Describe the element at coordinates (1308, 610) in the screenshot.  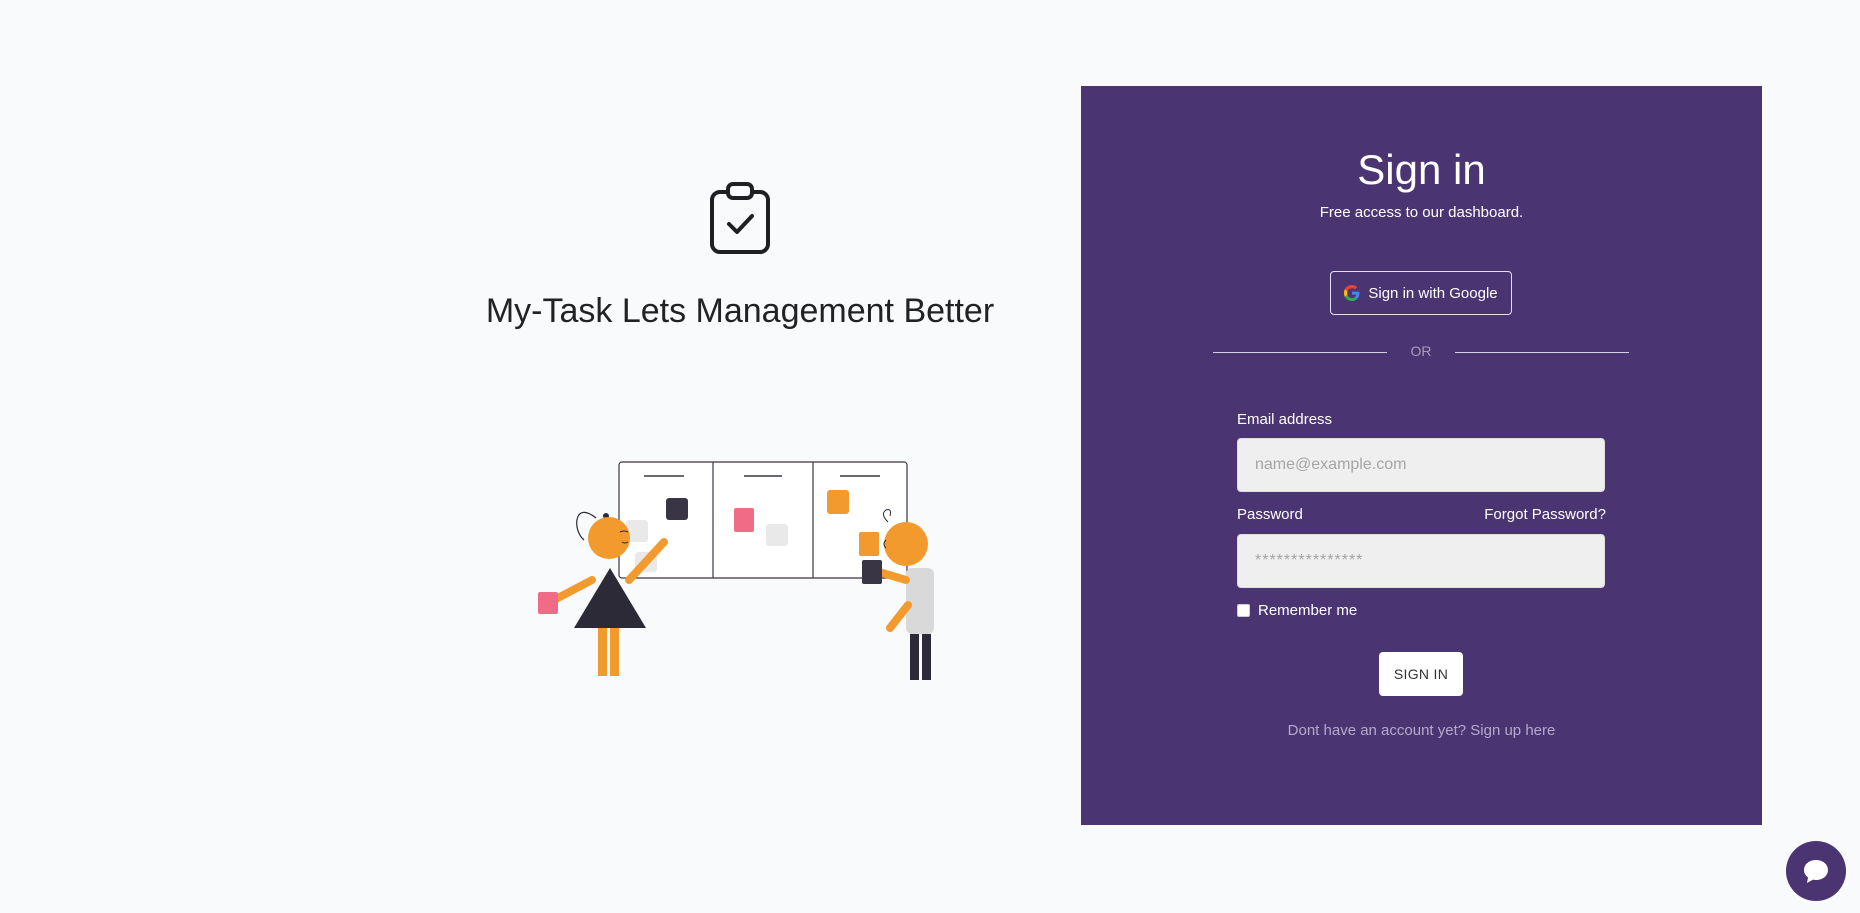
I see `remember-label: Remember me` at that location.